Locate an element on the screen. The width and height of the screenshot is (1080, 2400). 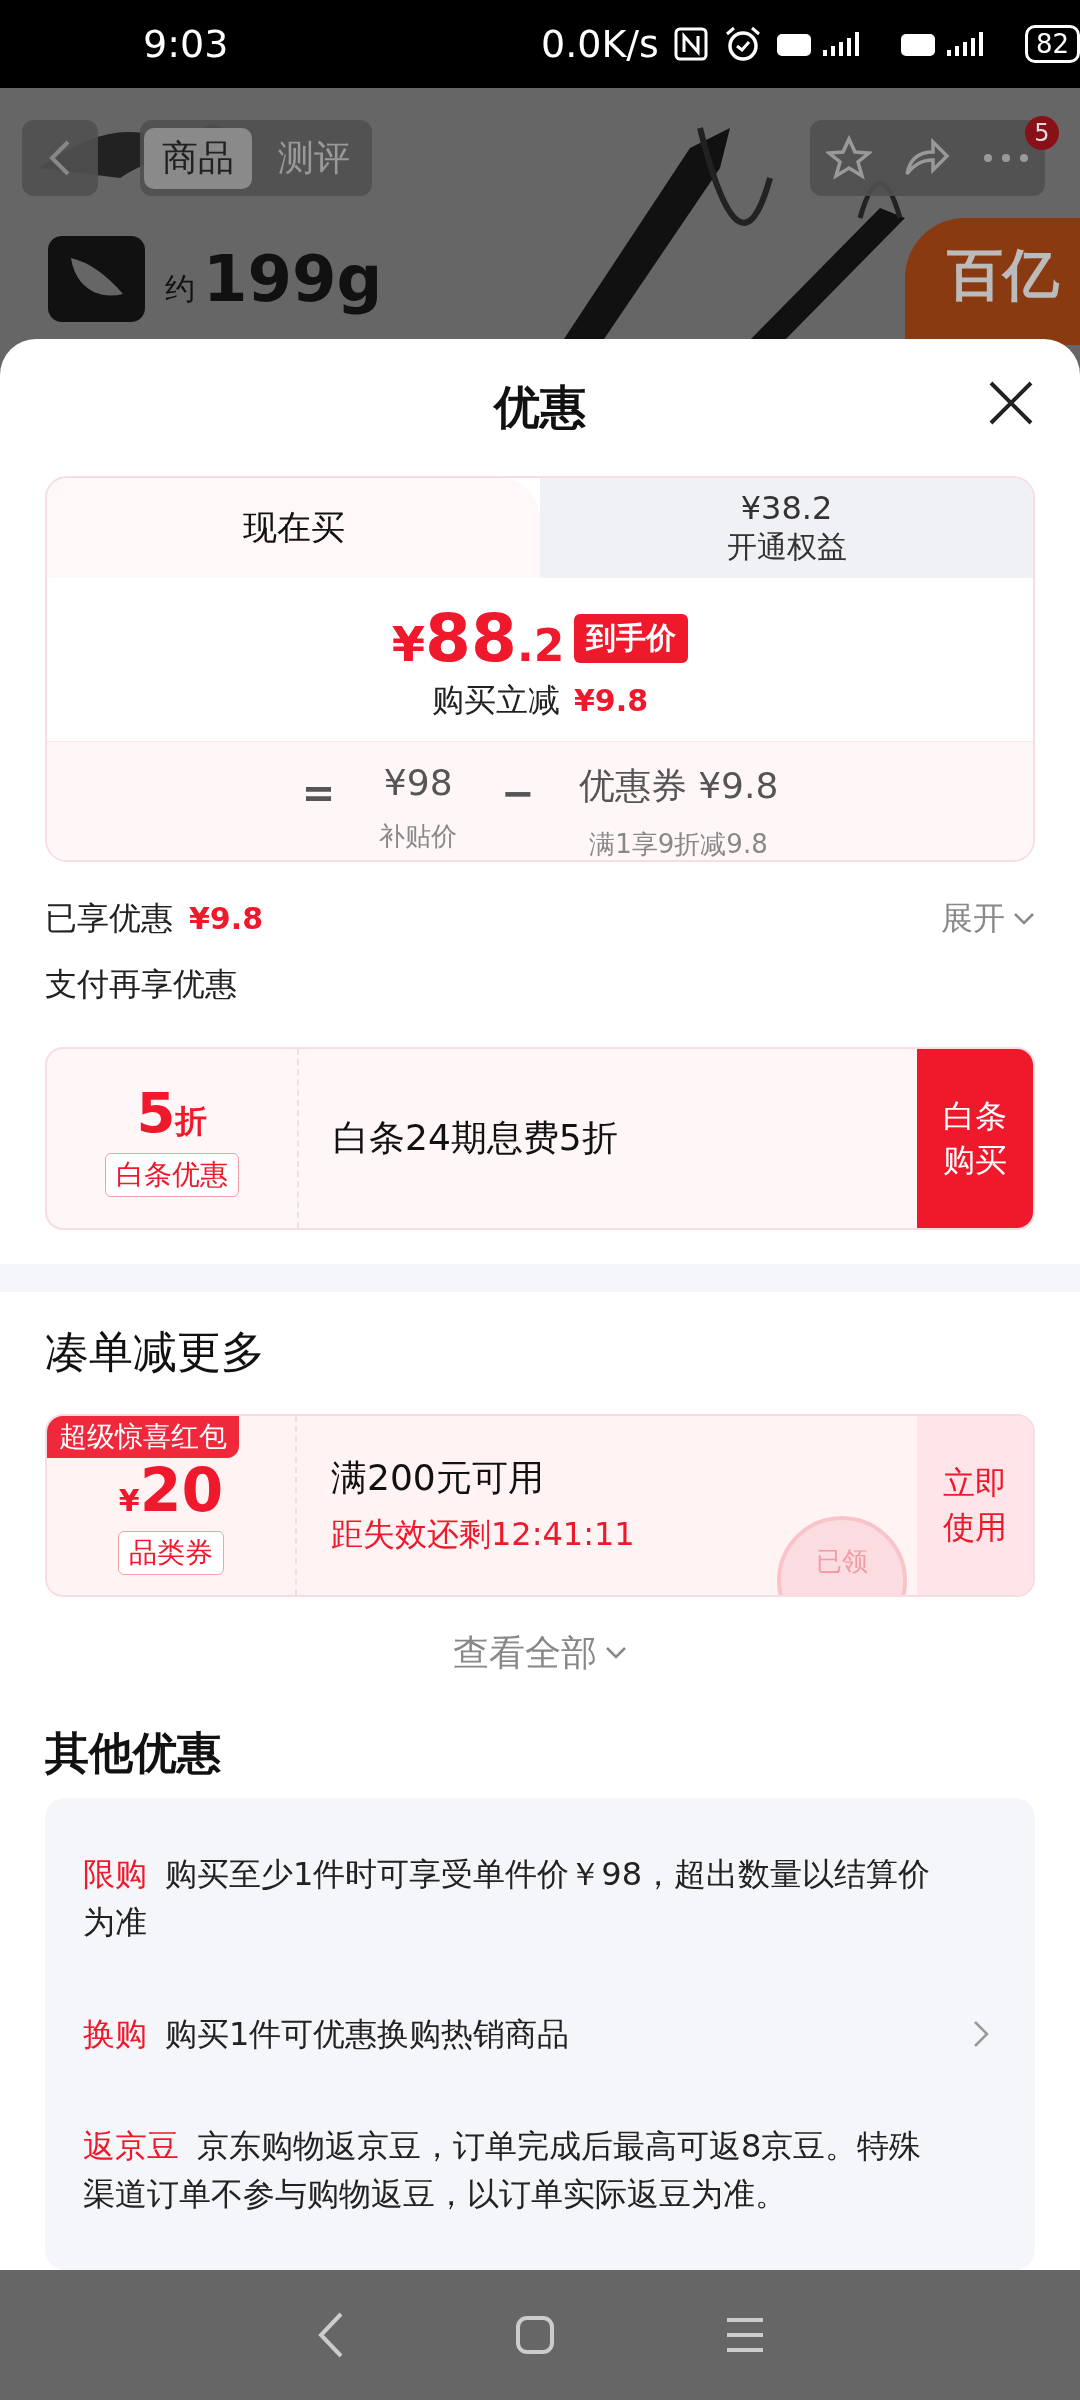
use-button: 立即使用 is located at coordinates (975, 1505).